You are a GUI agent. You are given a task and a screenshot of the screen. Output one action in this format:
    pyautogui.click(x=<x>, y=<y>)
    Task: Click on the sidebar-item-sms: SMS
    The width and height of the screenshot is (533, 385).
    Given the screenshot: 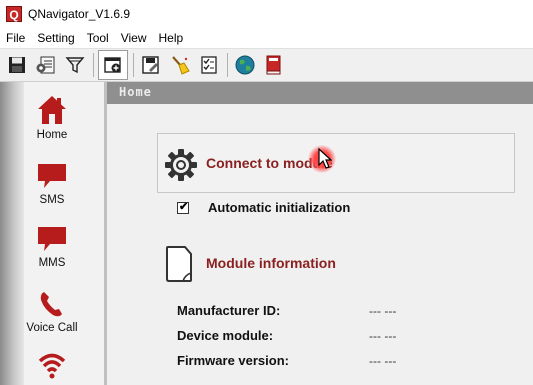 What is the action you would take?
    pyautogui.click(x=52, y=183)
    